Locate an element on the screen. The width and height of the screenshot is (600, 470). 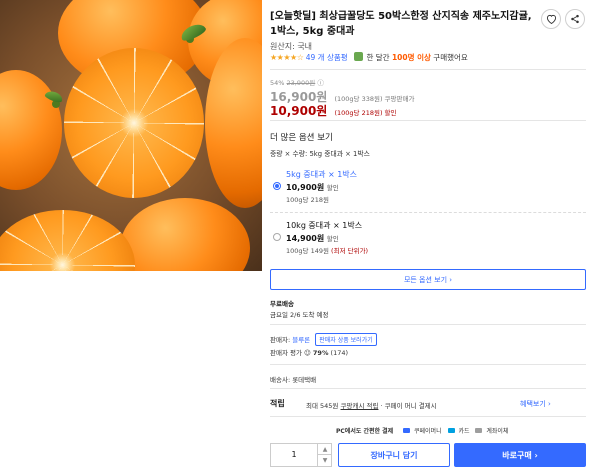
cash-reward-link: 쿠팡캐시 적립 is located at coordinates (360, 406).